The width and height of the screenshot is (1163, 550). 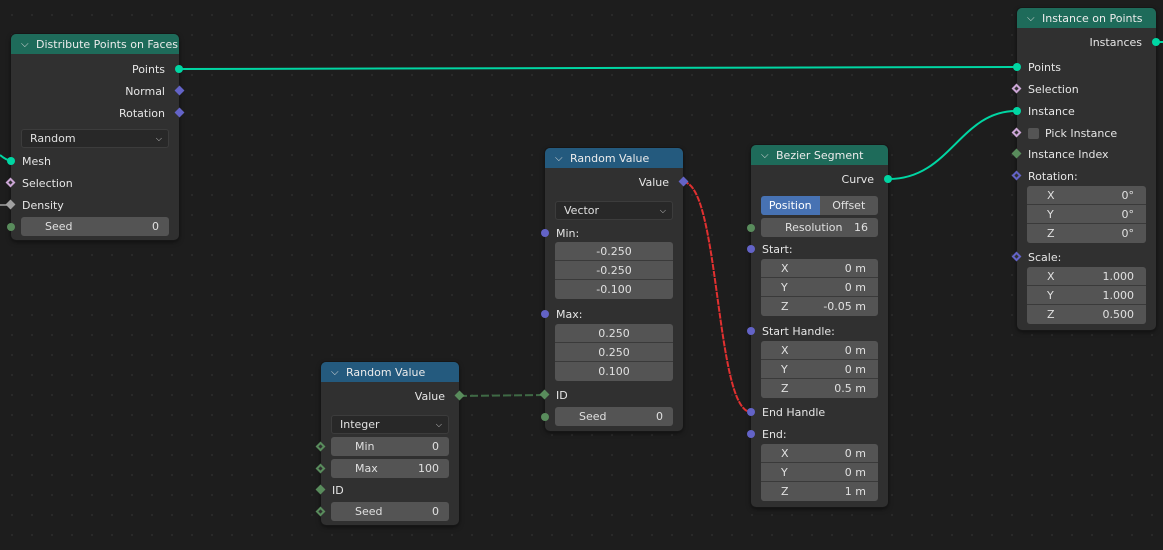 What do you see at coordinates (43, 205) in the screenshot?
I see `socket-label: Density` at bounding box center [43, 205].